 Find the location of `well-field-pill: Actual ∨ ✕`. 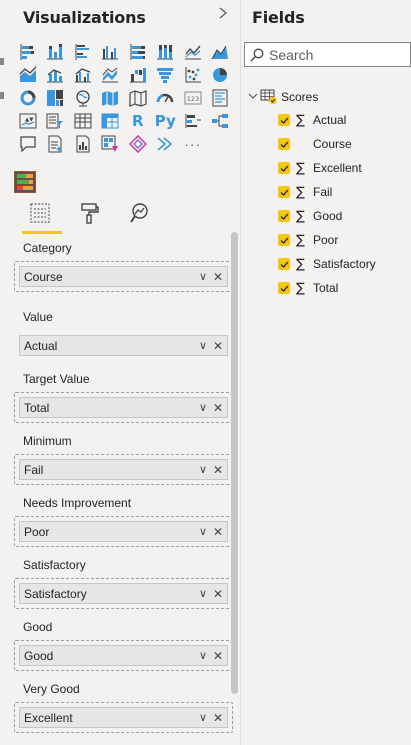

well-field-pill: Actual ∨ ✕ is located at coordinates (123, 345).